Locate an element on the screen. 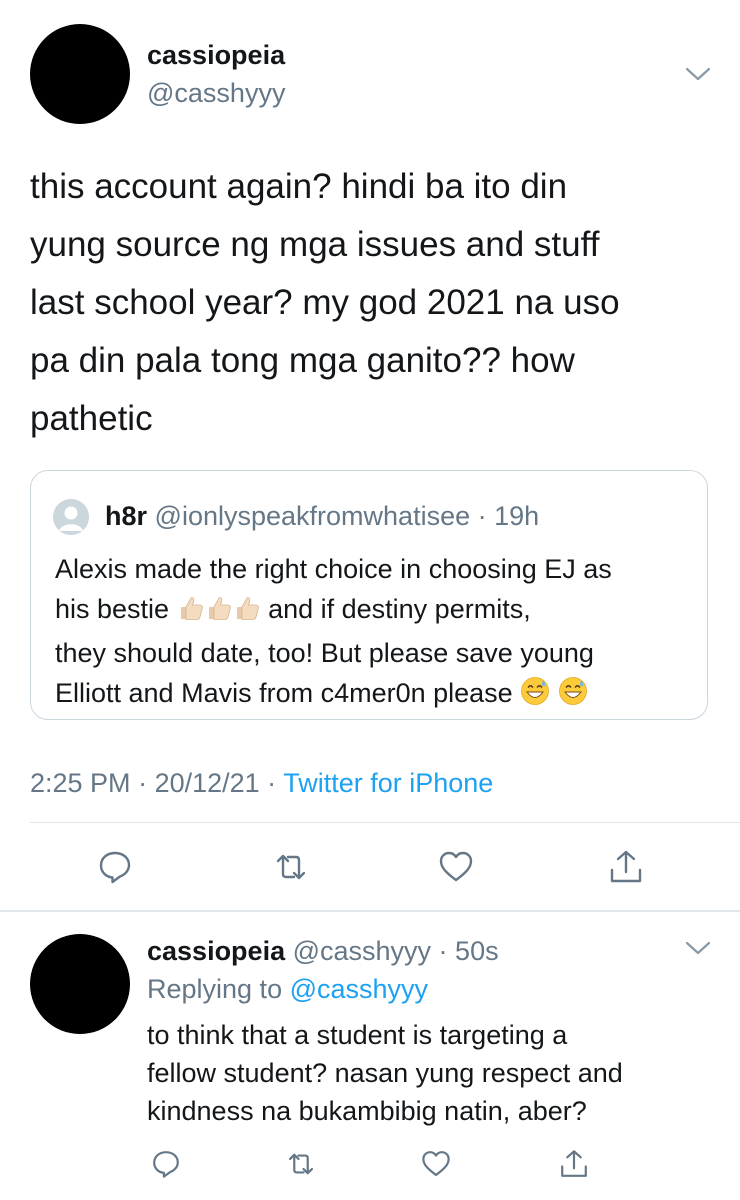 Image resolution: width=740 pixels, height=1200 pixels. quoted-handle: @ionlyspeakfromwhatisee is located at coordinates (313, 516).